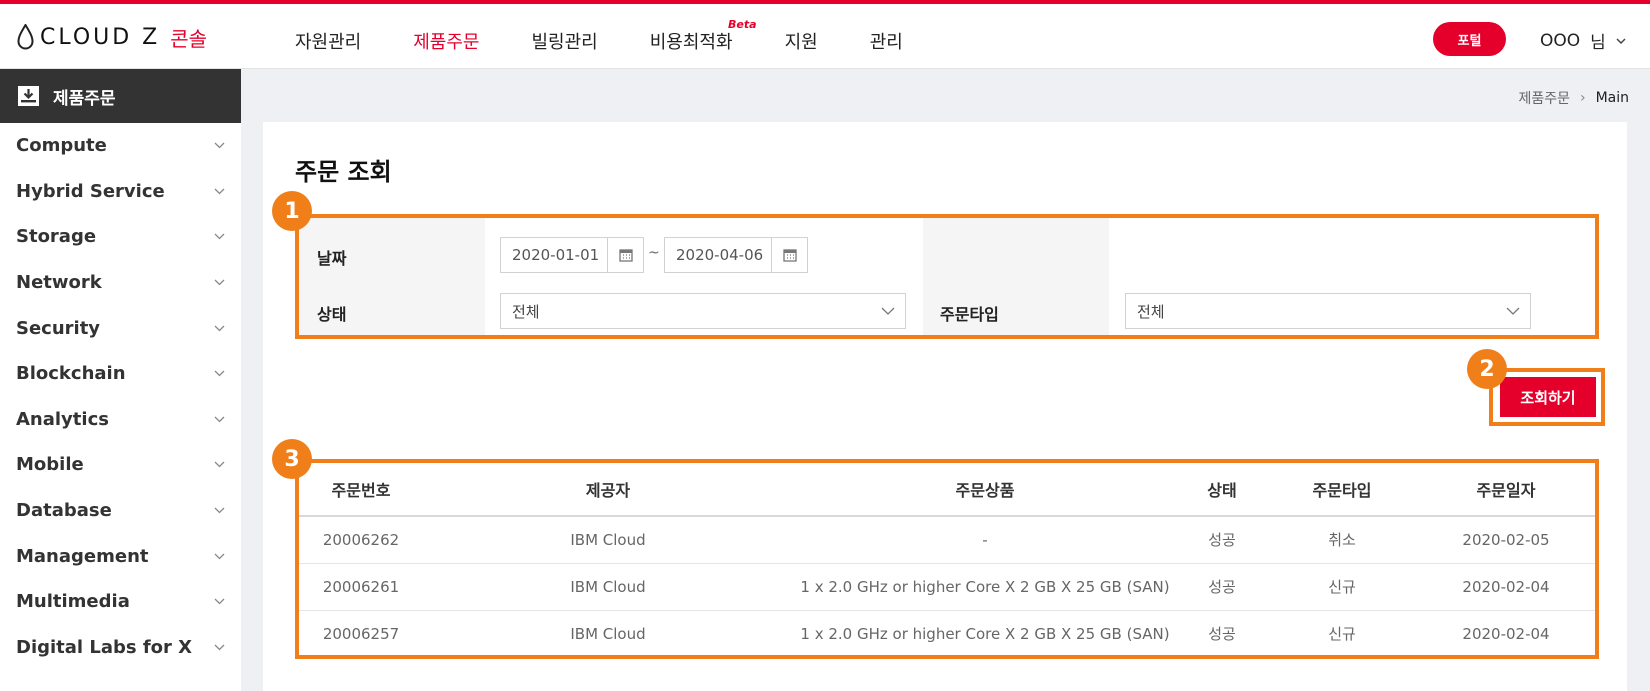 The width and height of the screenshot is (1650, 691). What do you see at coordinates (189, 38) in the screenshot?
I see `logo-console: 콘솔` at bounding box center [189, 38].